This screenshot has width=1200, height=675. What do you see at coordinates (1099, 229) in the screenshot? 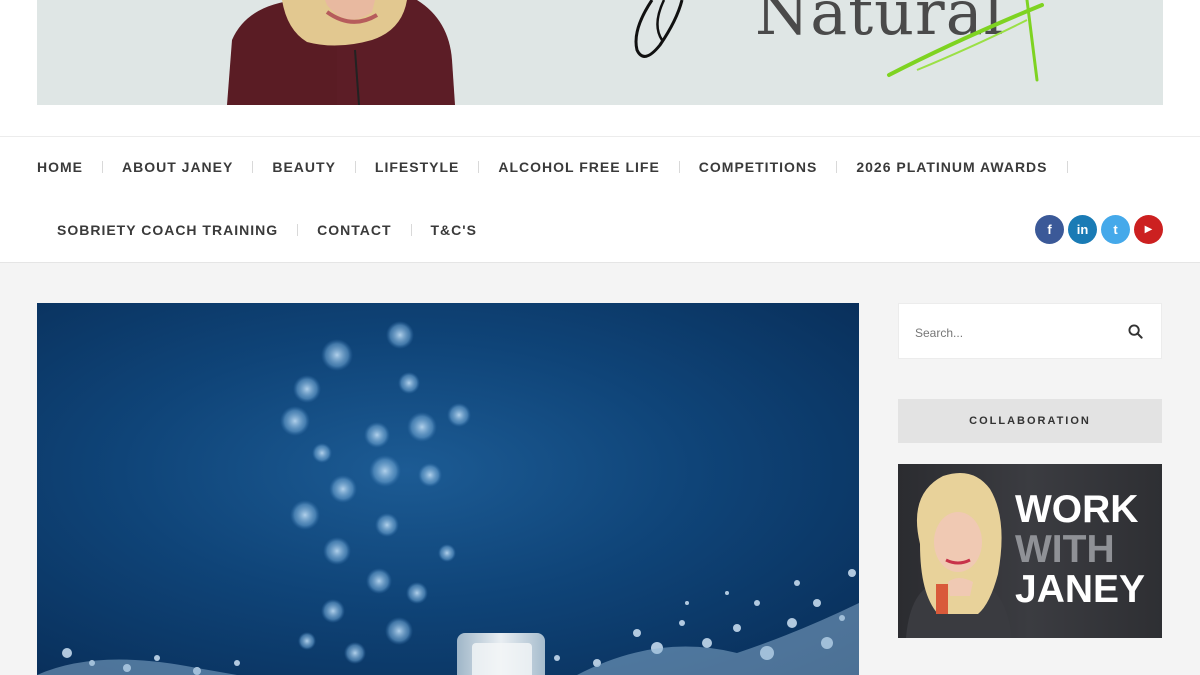
I see `social-links: f in t ▶` at bounding box center [1099, 229].